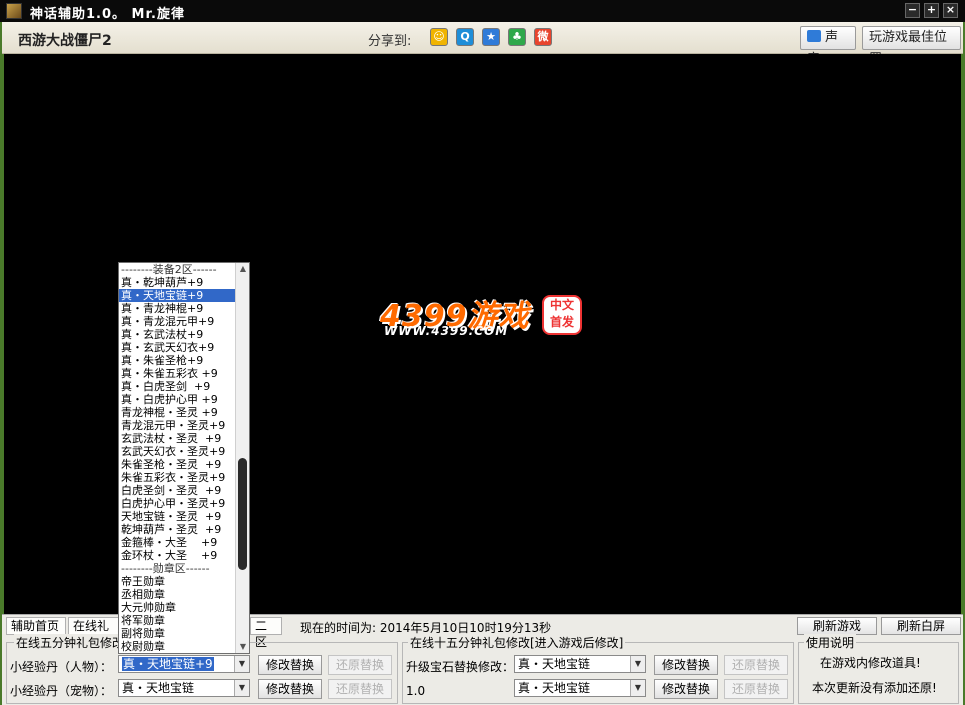 The width and height of the screenshot is (965, 705). What do you see at coordinates (65, 41) in the screenshot?
I see `game-title: 西游大战僵尸2` at bounding box center [65, 41].